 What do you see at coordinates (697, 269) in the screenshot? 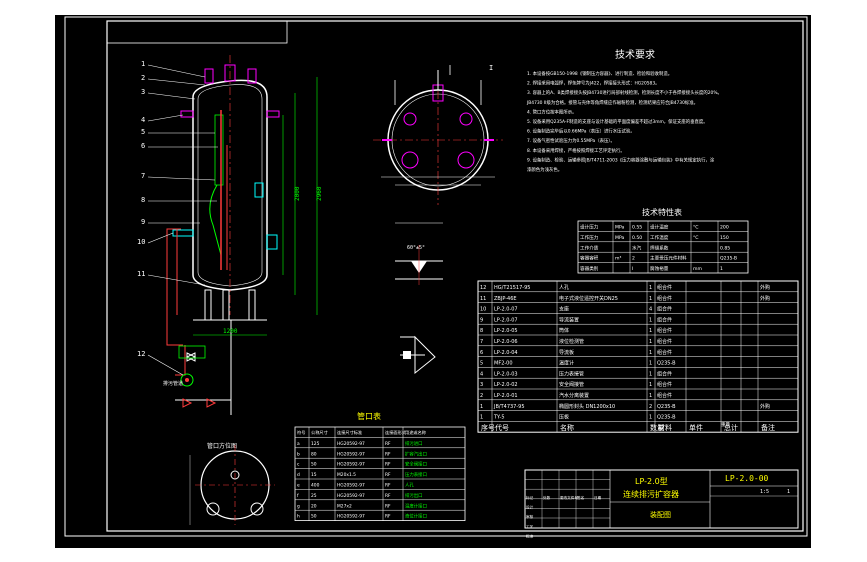
I see `tech-table-cell: mm` at bounding box center [697, 269].